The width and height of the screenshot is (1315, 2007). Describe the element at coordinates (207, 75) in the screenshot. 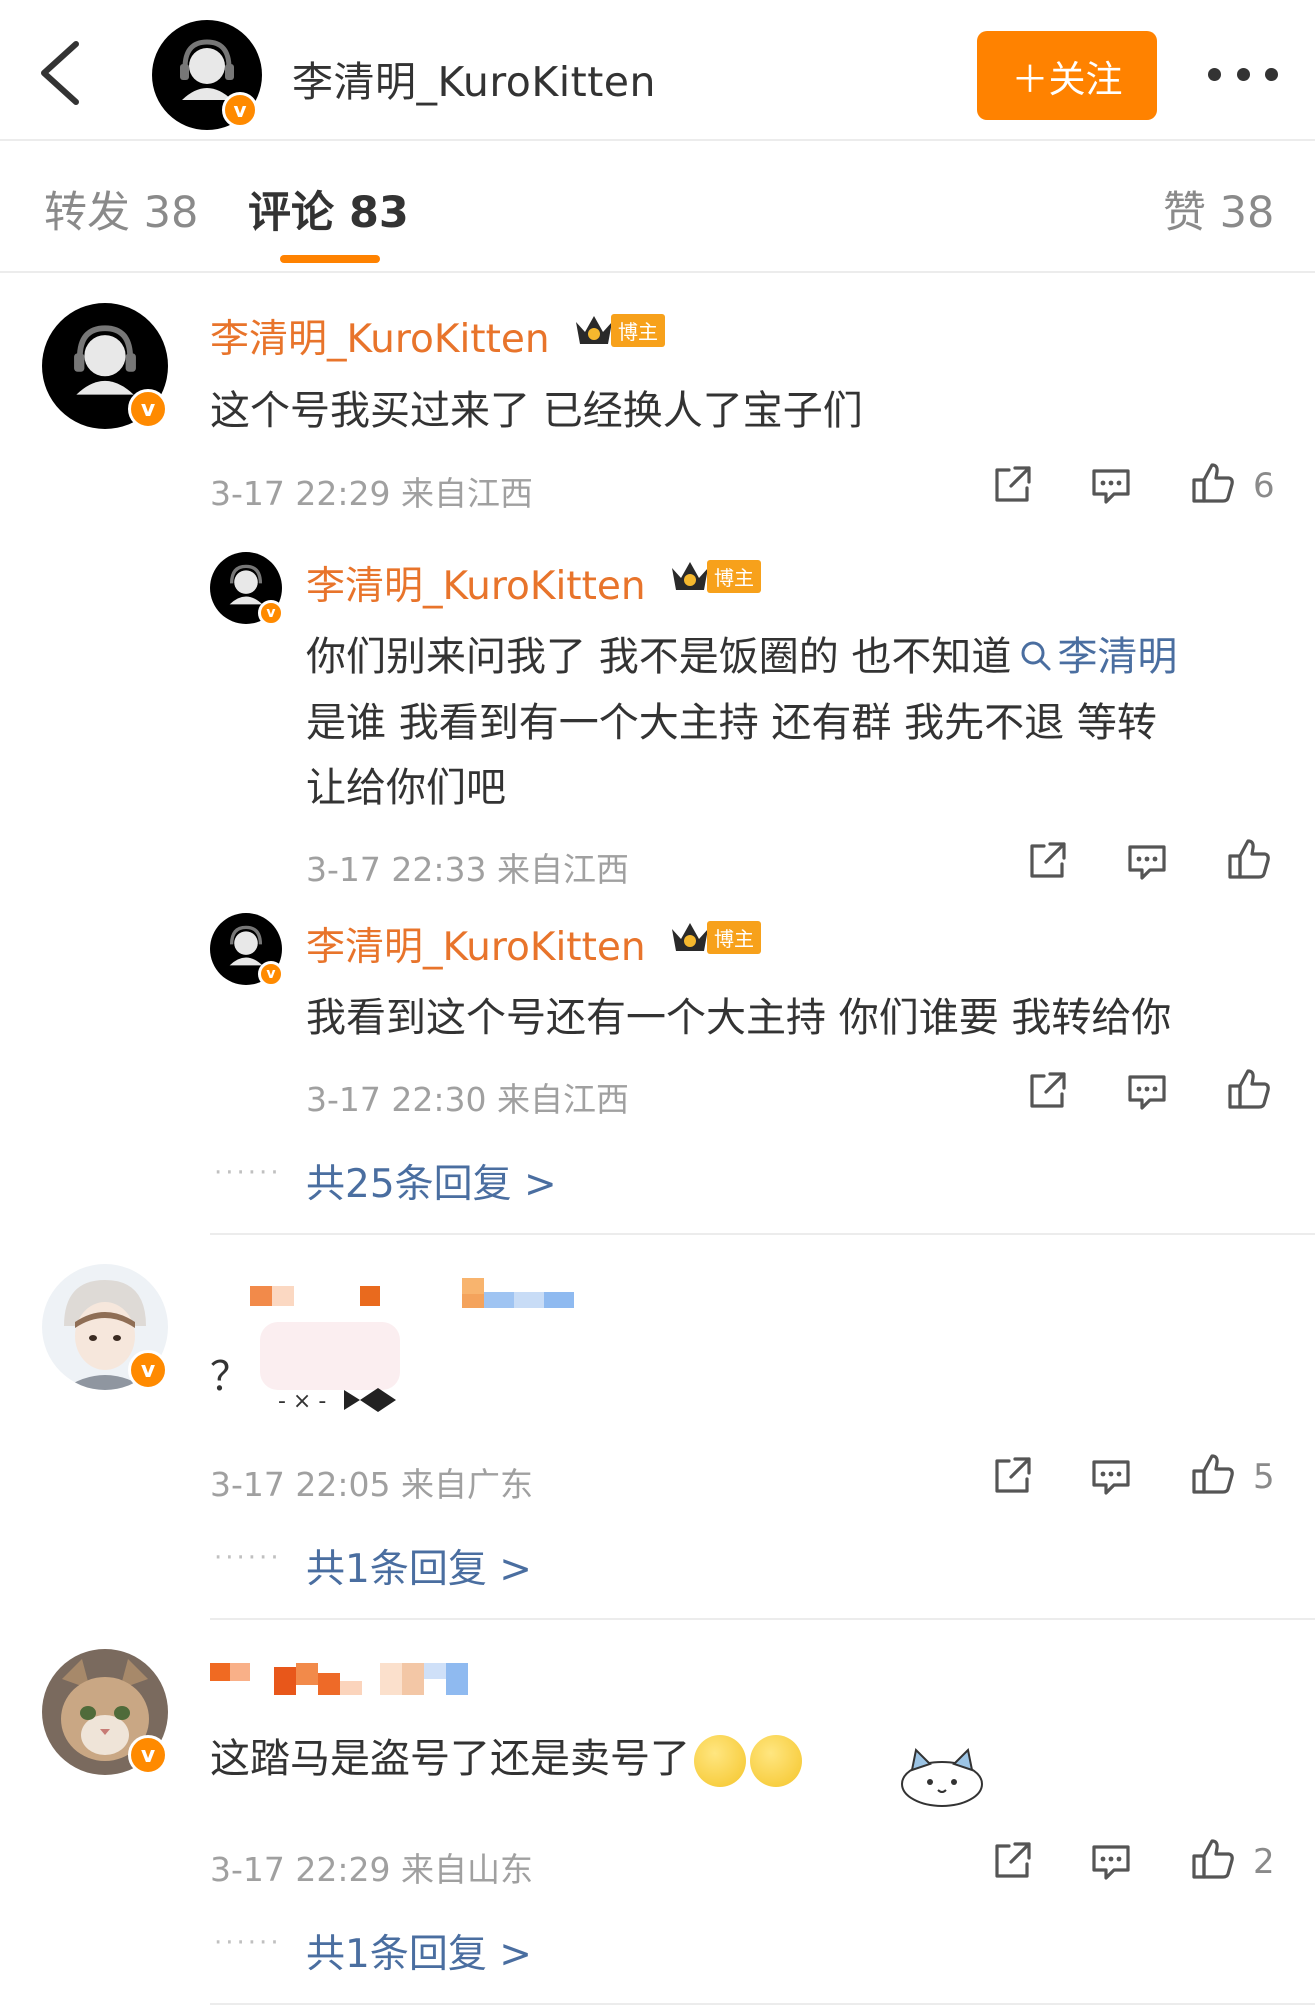

I see `header-avatar: v` at that location.